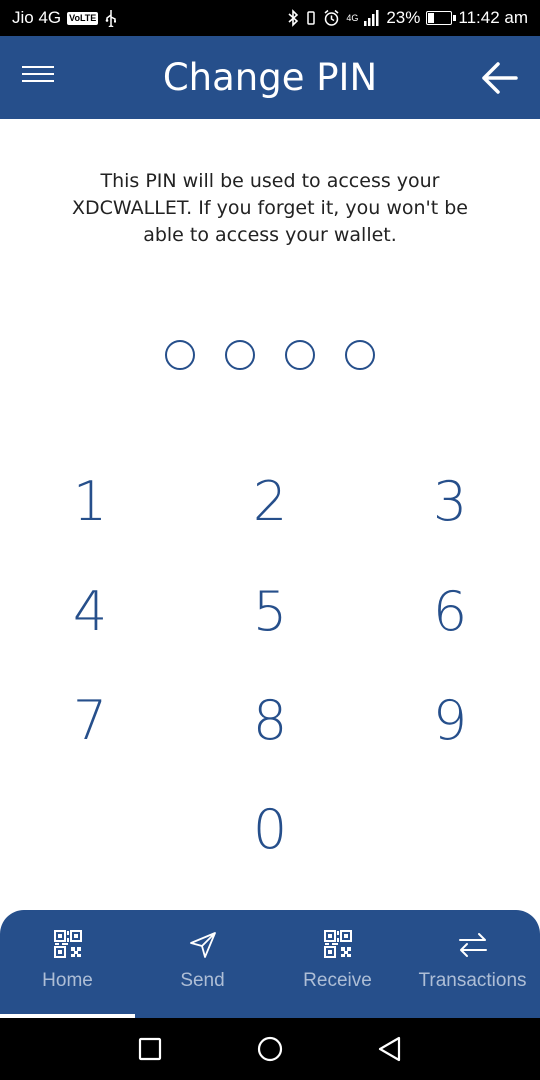 This screenshot has width=540, height=1080. I want to click on key-4: 4, so click(90, 612).